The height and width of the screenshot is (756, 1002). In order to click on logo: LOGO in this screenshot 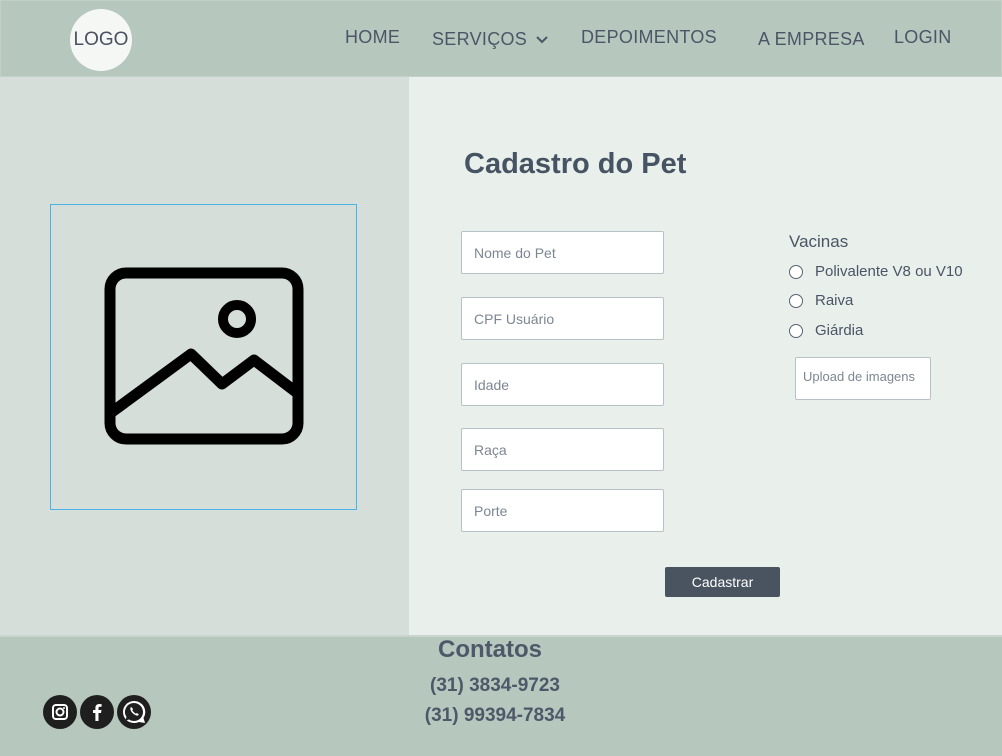, I will do `click(101, 40)`.